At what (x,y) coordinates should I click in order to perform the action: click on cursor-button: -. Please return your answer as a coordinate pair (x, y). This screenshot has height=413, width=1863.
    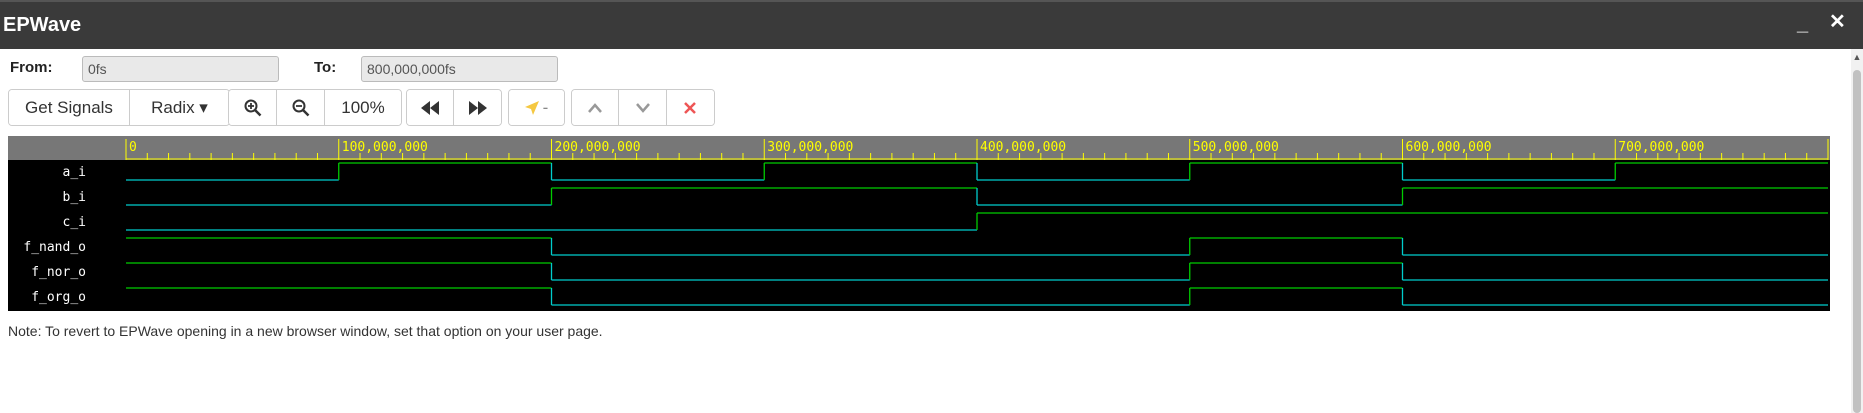
    Looking at the image, I should click on (536, 107).